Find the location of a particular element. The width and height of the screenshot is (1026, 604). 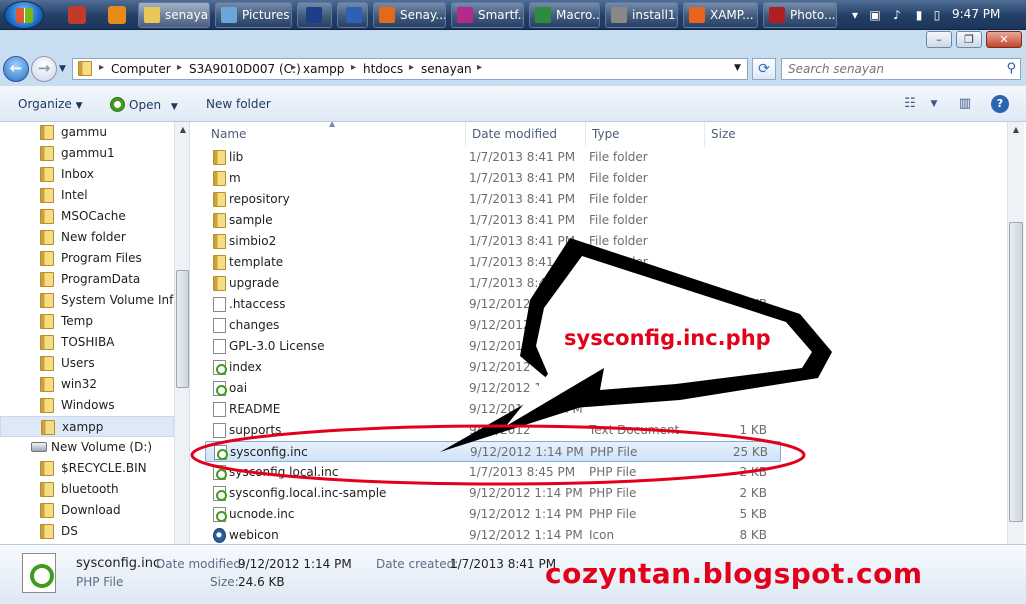

column-header-type: Type is located at coordinates (645, 134).